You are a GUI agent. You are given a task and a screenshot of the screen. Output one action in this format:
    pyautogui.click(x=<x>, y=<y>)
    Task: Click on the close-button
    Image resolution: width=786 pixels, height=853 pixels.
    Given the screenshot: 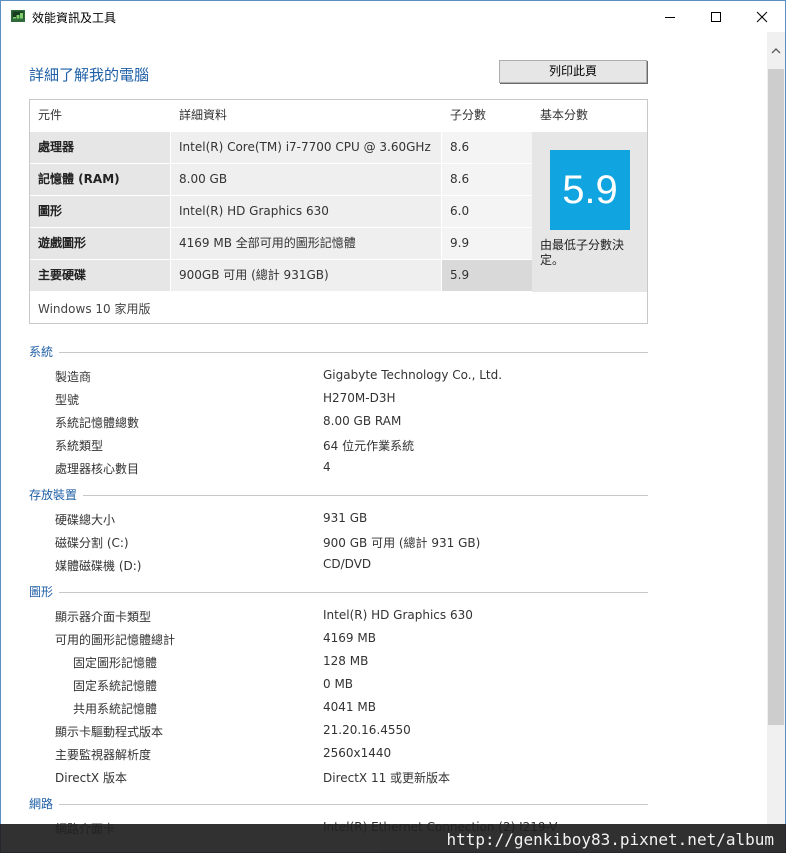 What is the action you would take?
    pyautogui.click(x=762, y=16)
    